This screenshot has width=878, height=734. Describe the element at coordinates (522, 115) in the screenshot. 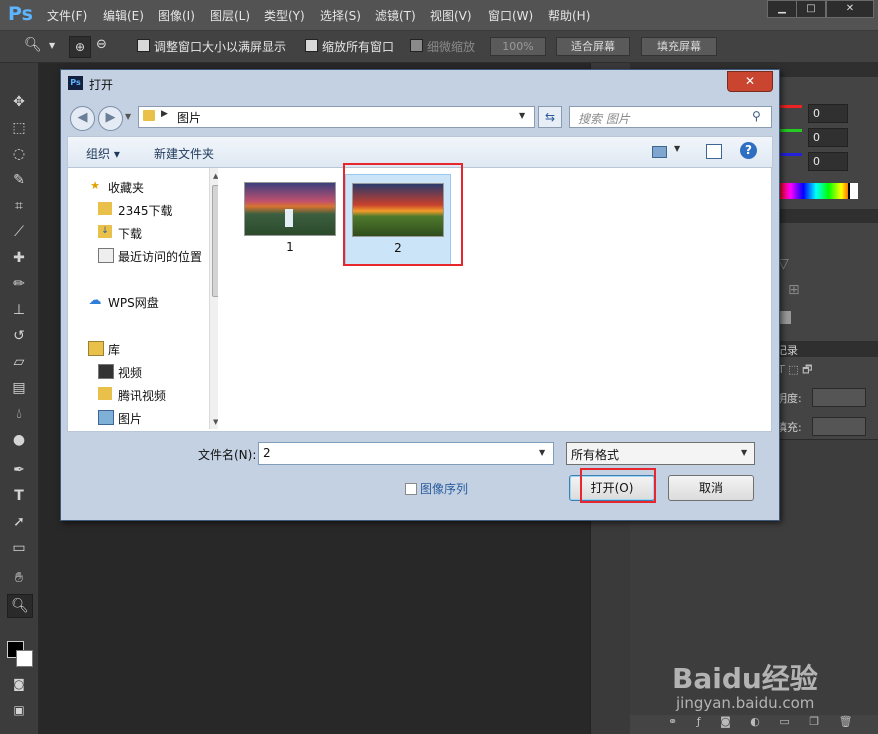

I see `address-dropdown-icon: ▼` at that location.